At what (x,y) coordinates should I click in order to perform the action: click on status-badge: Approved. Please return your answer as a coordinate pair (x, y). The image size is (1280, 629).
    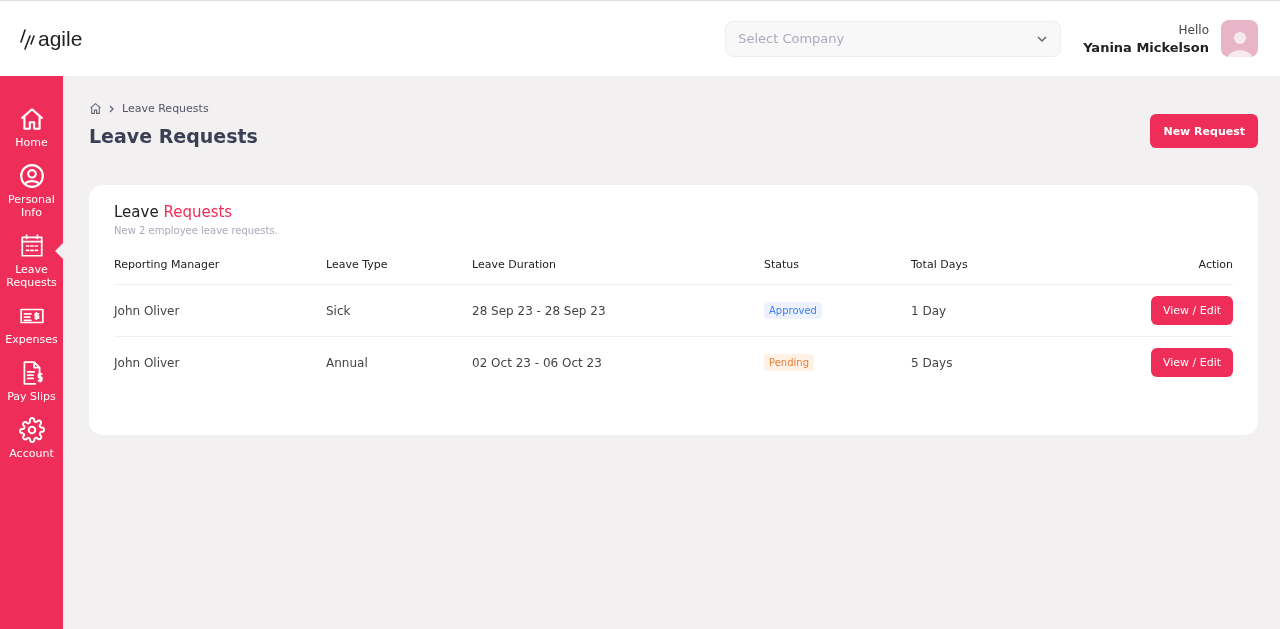
    Looking at the image, I should click on (793, 310).